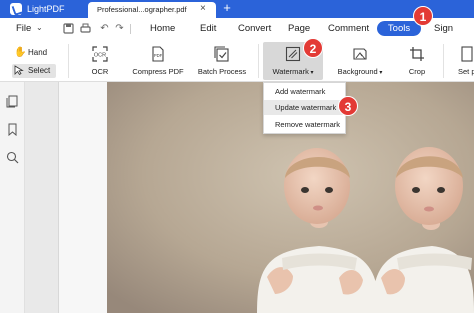 This screenshot has width=474, height=313. I want to click on ocr-label: OCR, so click(100, 71).